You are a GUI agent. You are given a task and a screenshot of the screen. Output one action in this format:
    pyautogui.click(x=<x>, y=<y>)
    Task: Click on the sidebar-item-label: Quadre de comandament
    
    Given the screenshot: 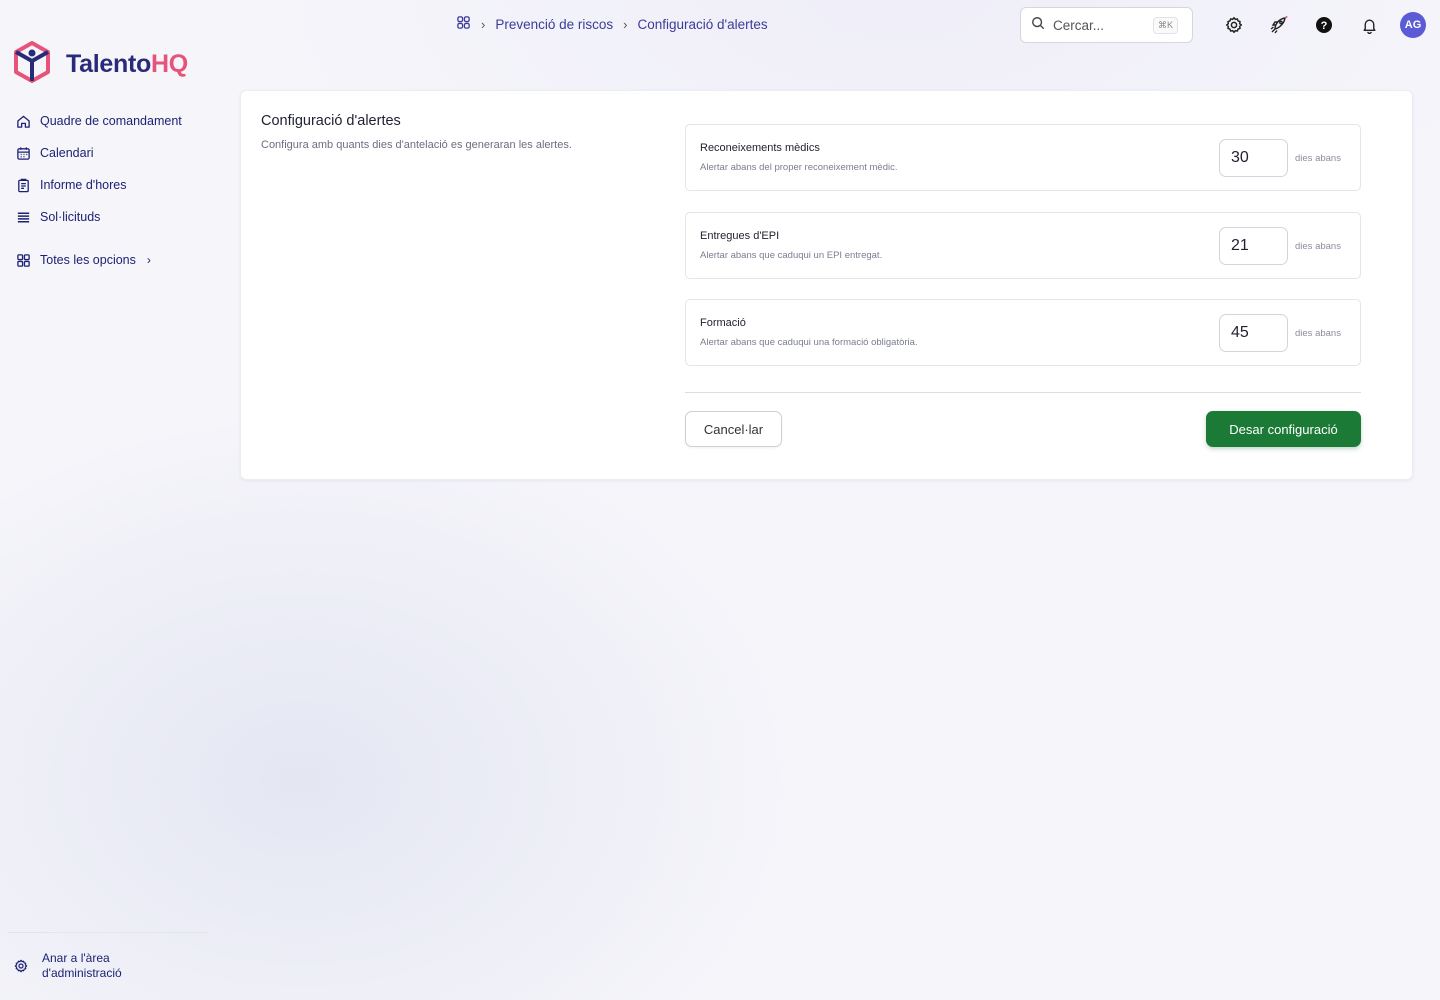 What is the action you would take?
    pyautogui.click(x=111, y=121)
    